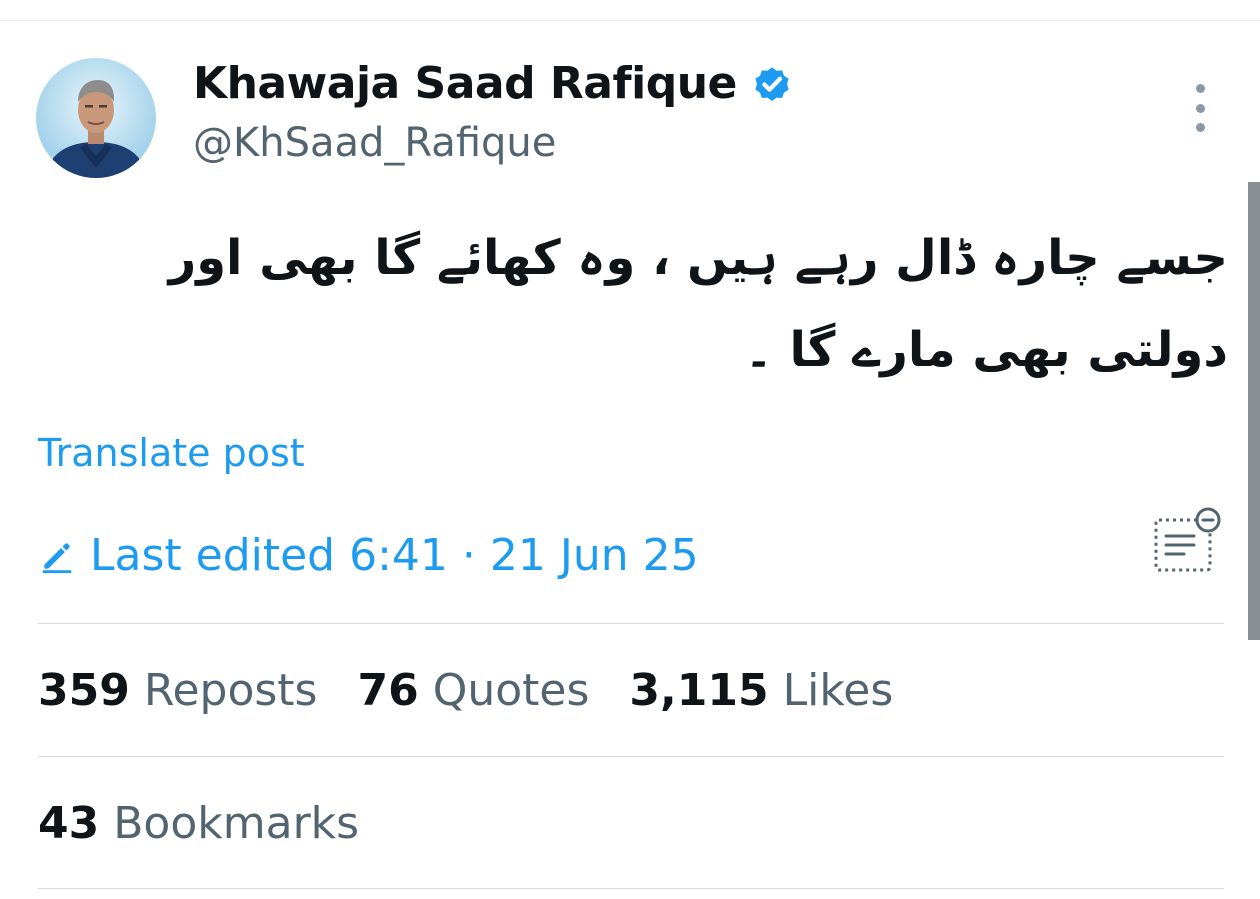 Image resolution: width=1260 pixels, height=899 pixels. What do you see at coordinates (838, 690) in the screenshot?
I see `likes-label: Likes` at bounding box center [838, 690].